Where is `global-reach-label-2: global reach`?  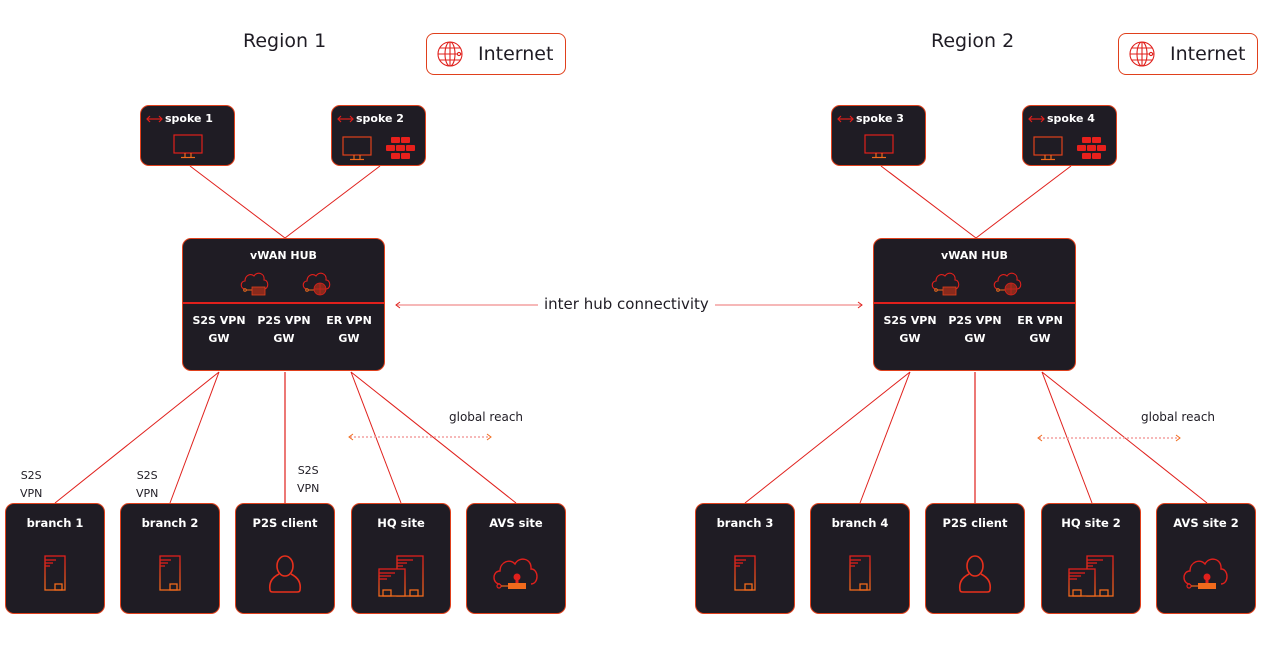 global-reach-label-2: global reach is located at coordinates (1178, 417).